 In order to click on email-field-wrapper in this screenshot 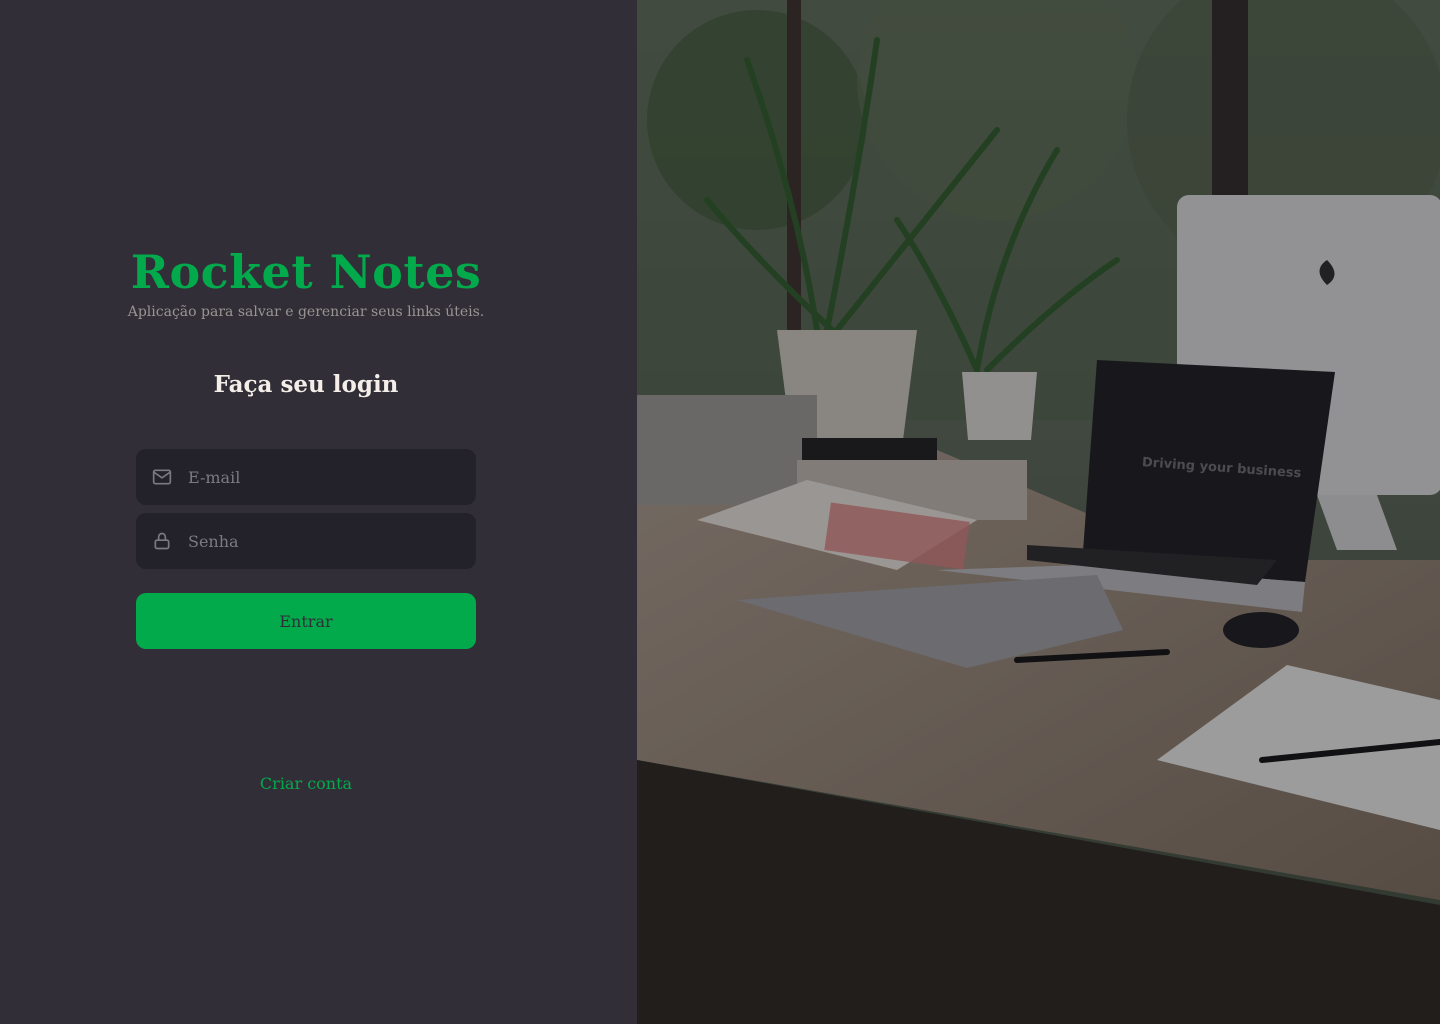, I will do `click(306, 477)`.